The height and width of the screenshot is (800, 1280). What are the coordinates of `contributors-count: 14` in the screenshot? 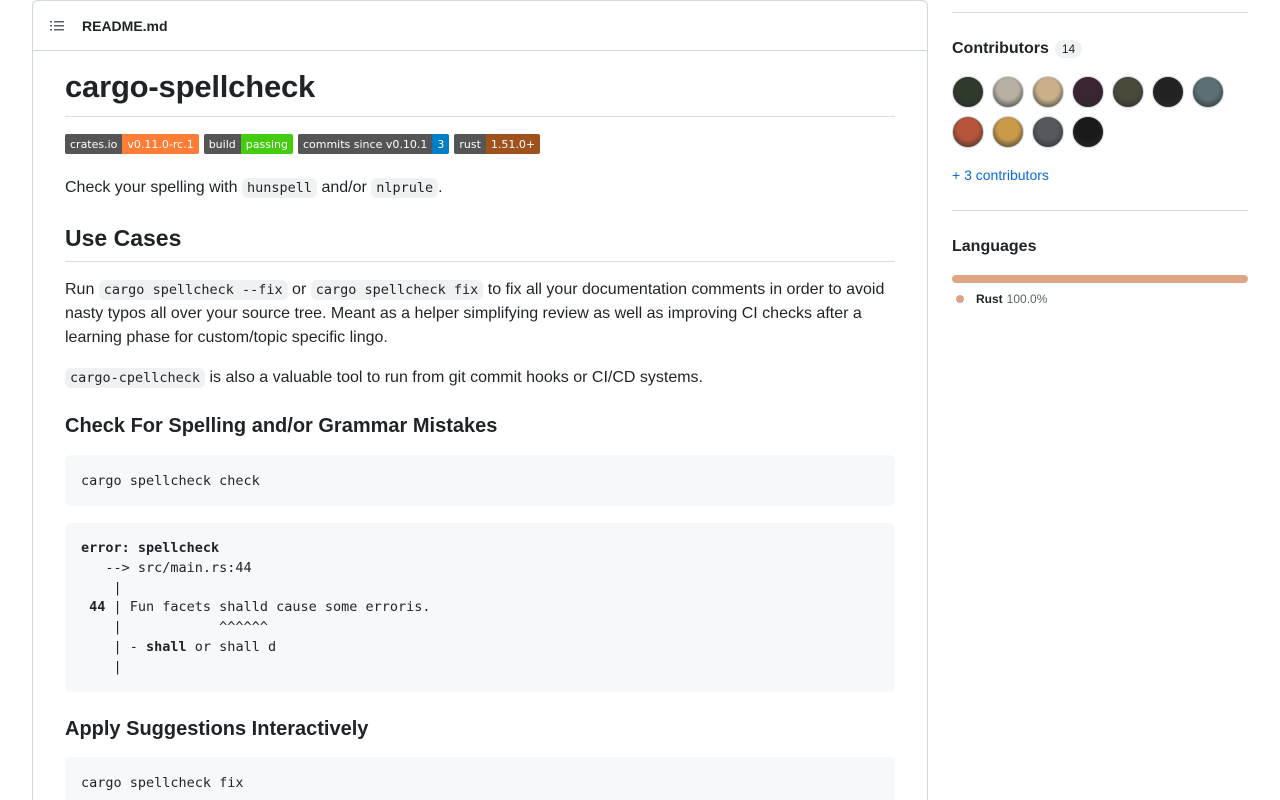 It's located at (1068, 49).